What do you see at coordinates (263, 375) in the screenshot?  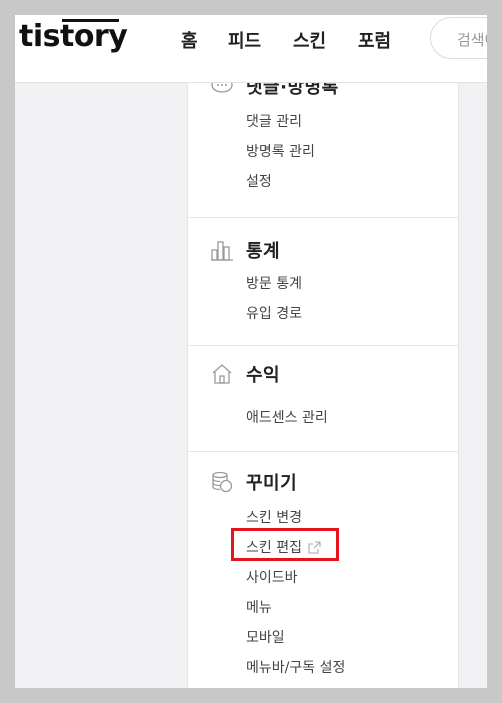 I see `section-title: 수익` at bounding box center [263, 375].